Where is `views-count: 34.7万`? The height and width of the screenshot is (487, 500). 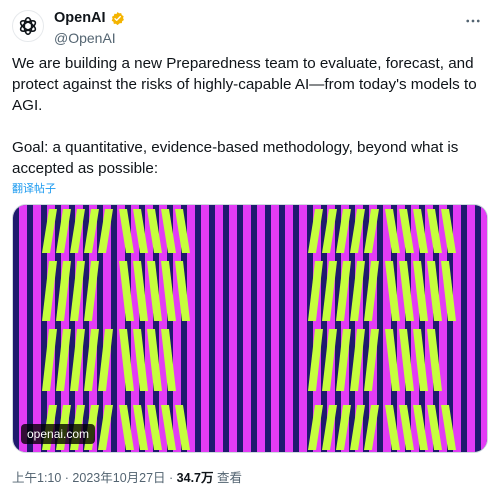 views-count: 34.7万 is located at coordinates (195, 478).